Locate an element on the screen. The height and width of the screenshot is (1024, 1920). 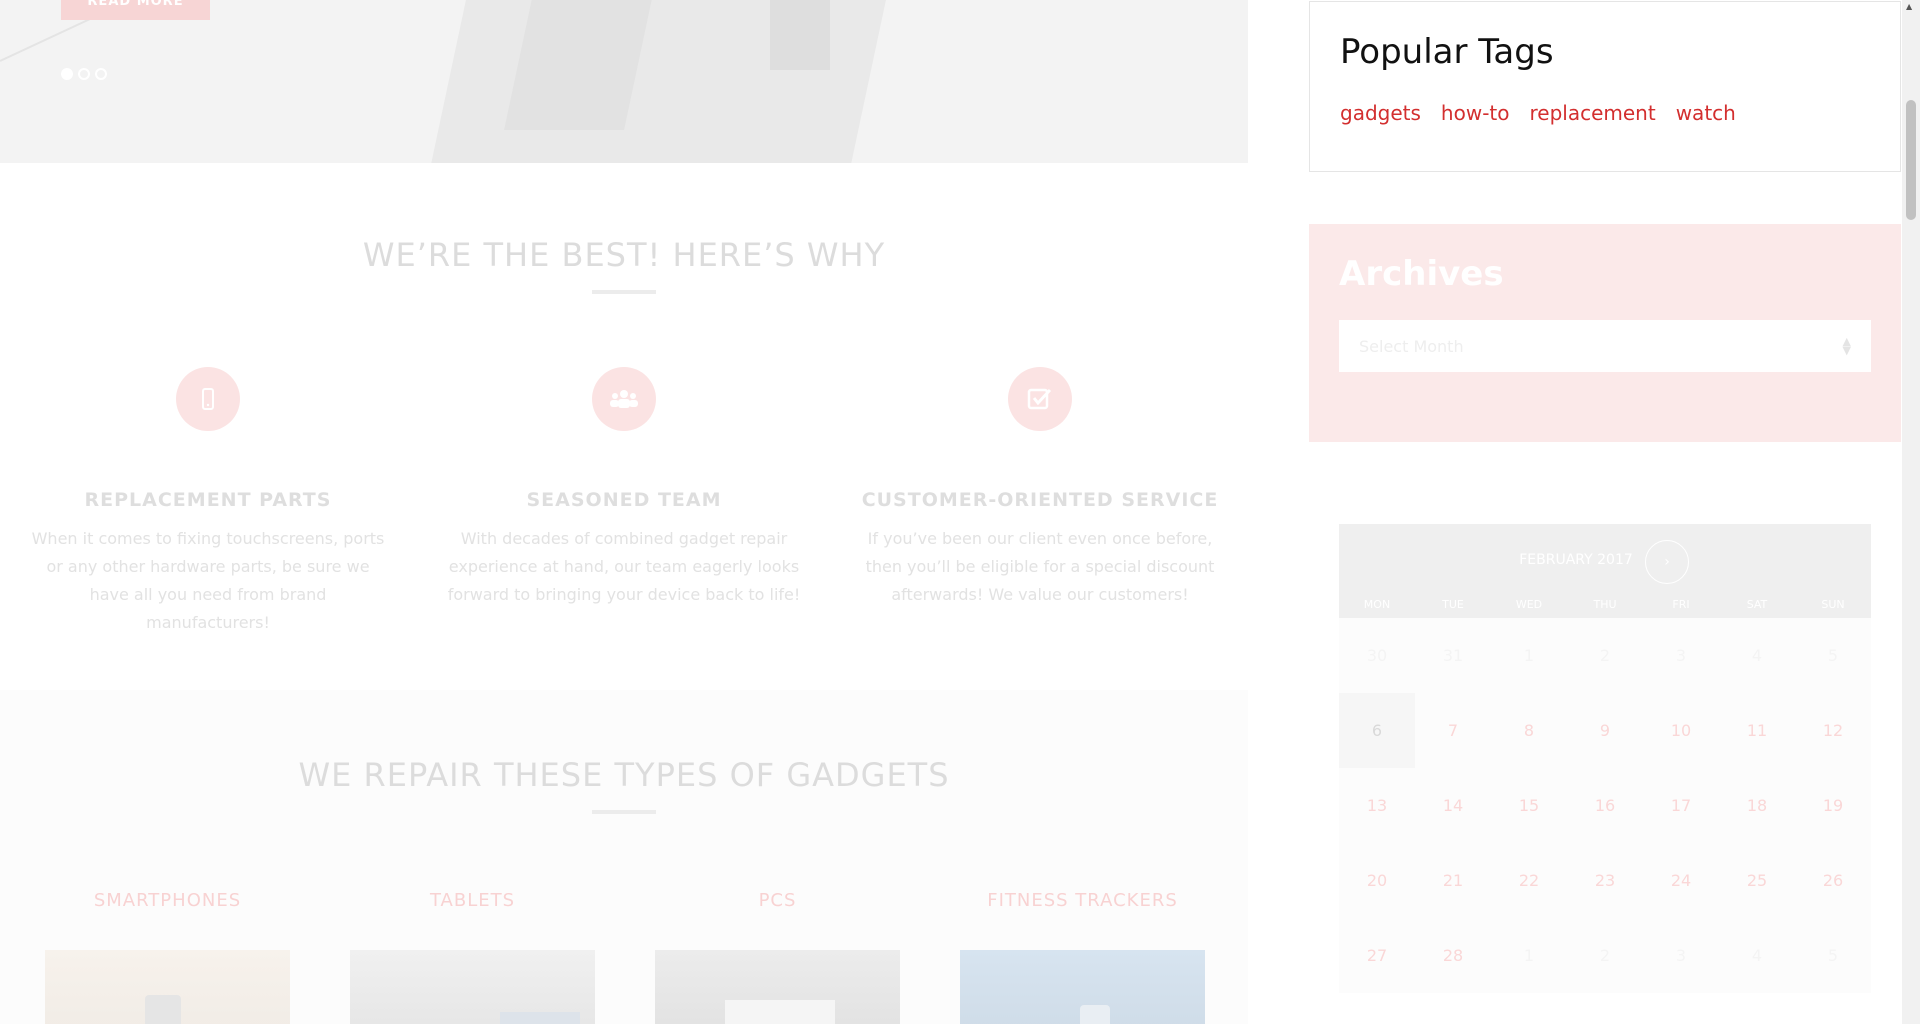
weekday-label: MON is located at coordinates (1377, 604).